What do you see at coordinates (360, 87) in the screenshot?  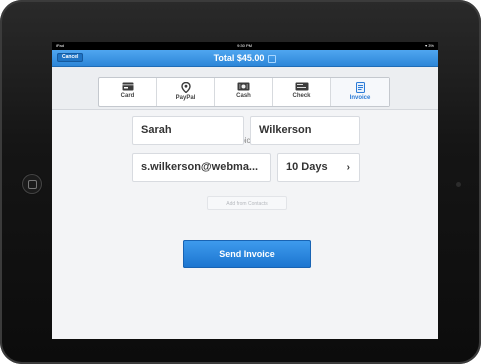 I see `invoice-icon` at bounding box center [360, 87].